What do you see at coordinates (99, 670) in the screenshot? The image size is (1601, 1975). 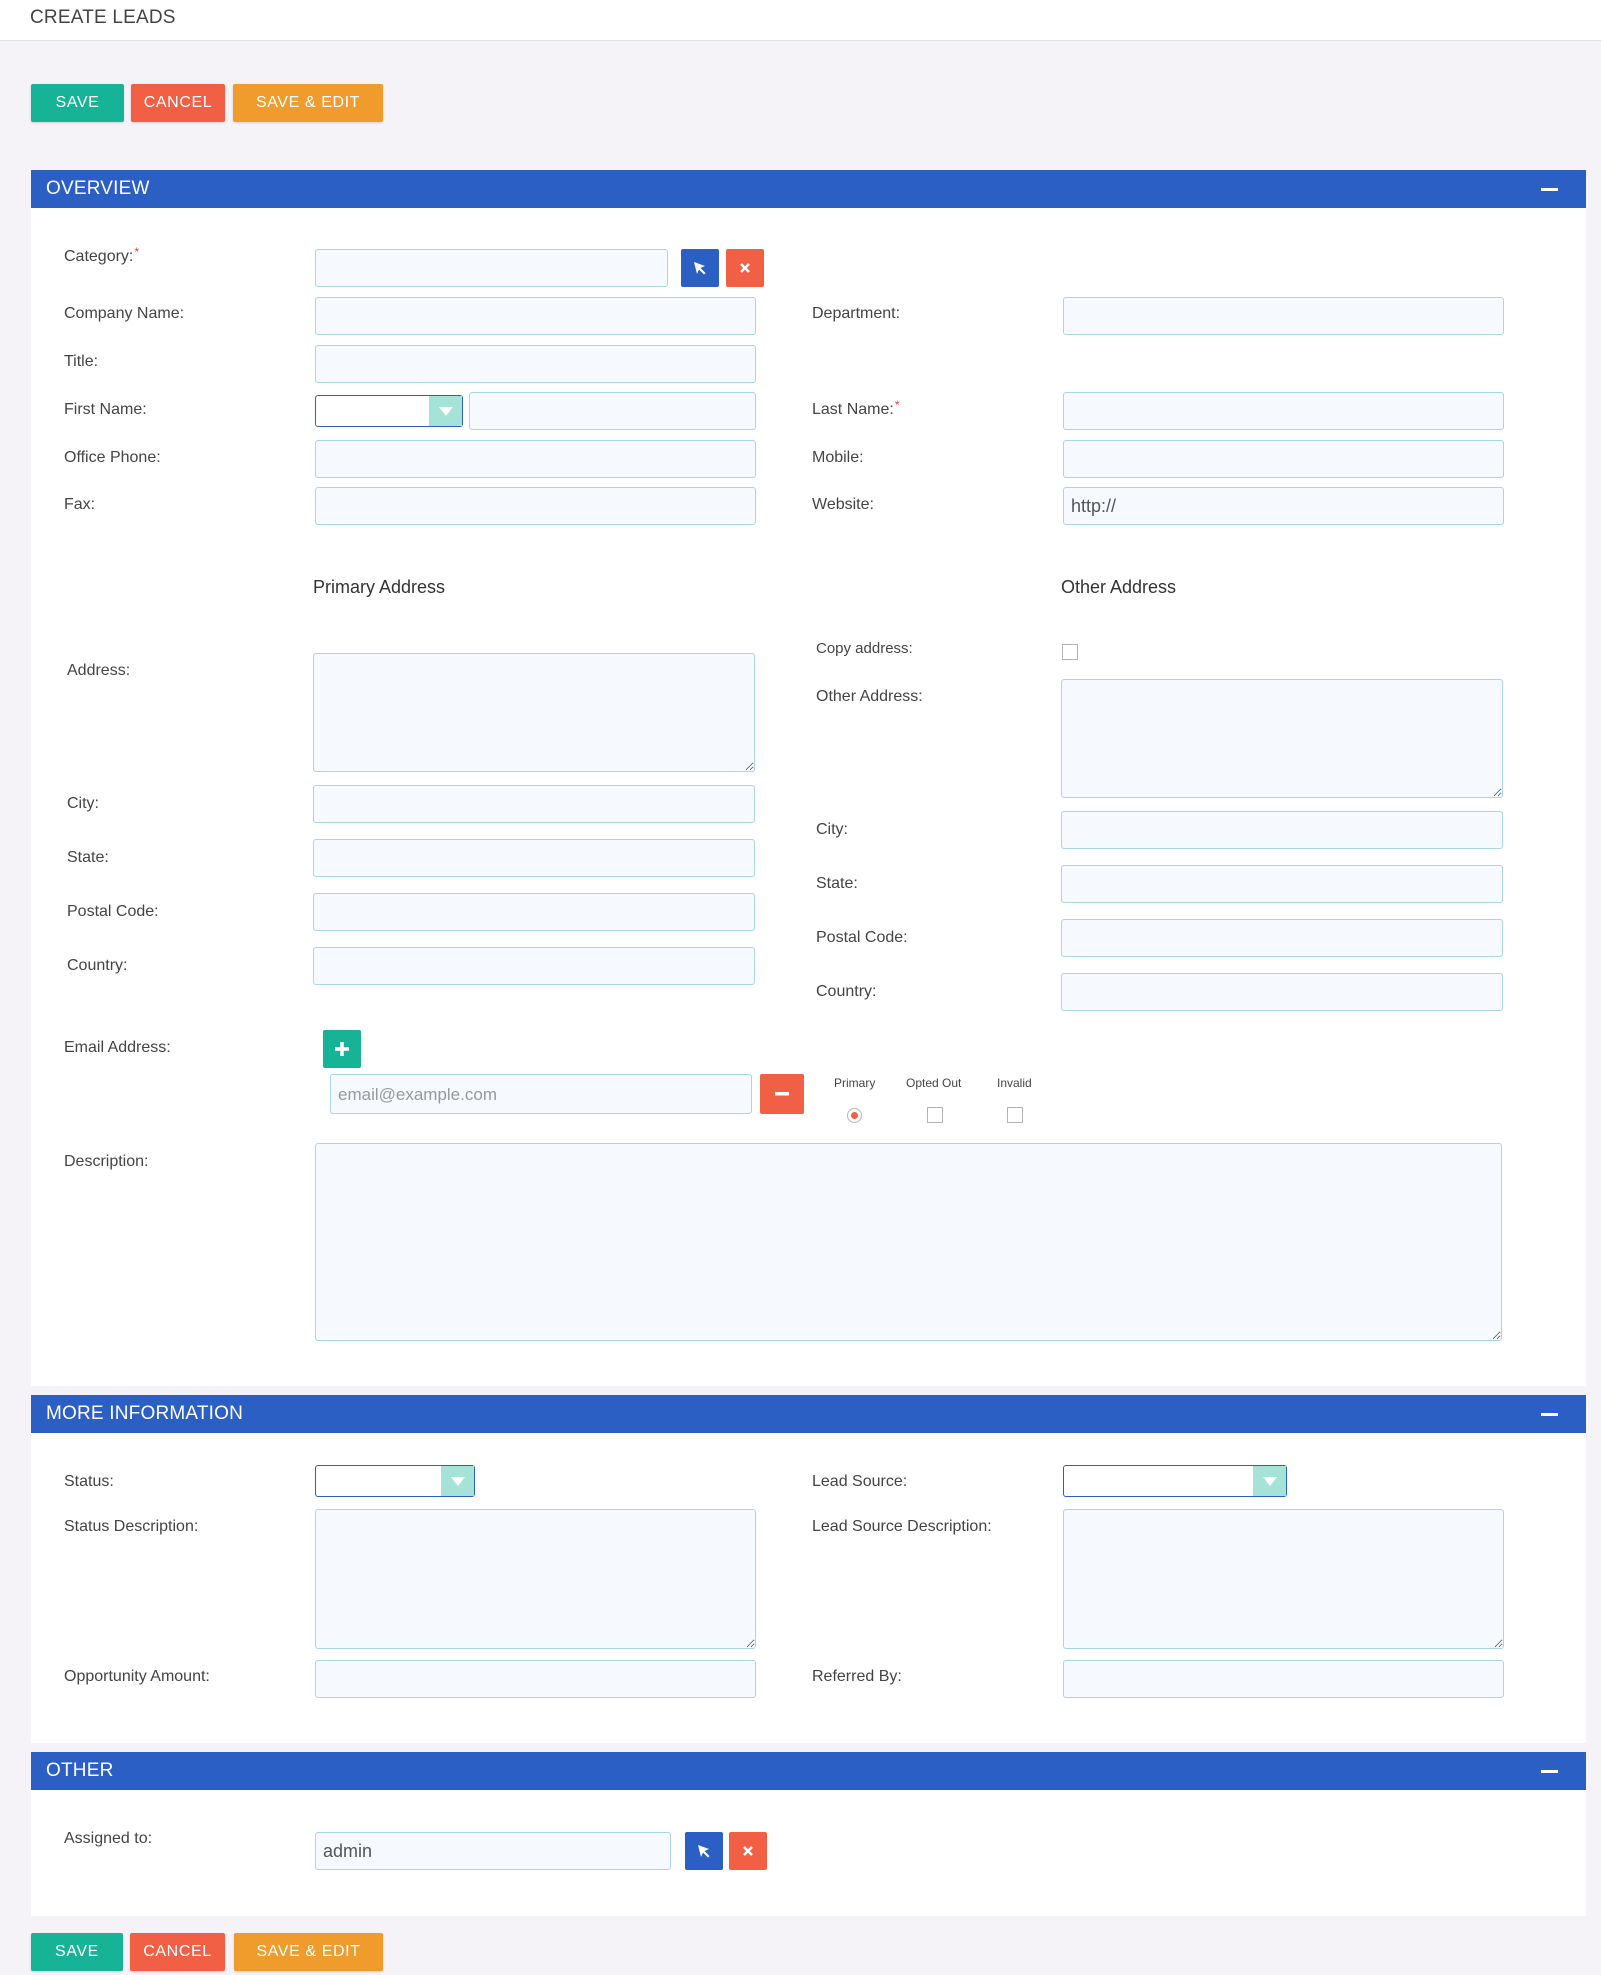 I see `address-label: Address:` at bounding box center [99, 670].